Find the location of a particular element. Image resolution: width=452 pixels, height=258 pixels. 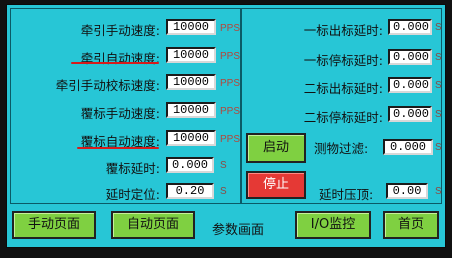

unit-second-label-stop-delay: S is located at coordinates (438, 114).